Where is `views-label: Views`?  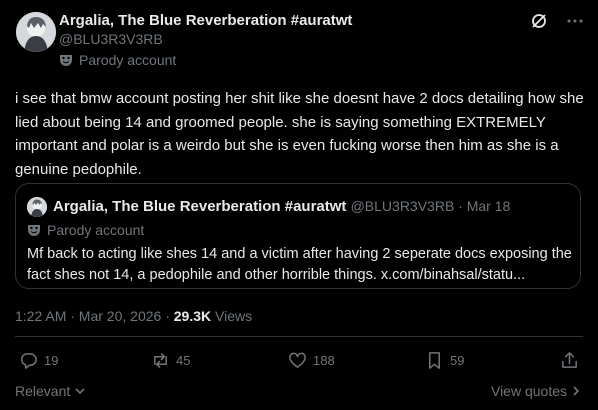 views-label: Views is located at coordinates (232, 316).